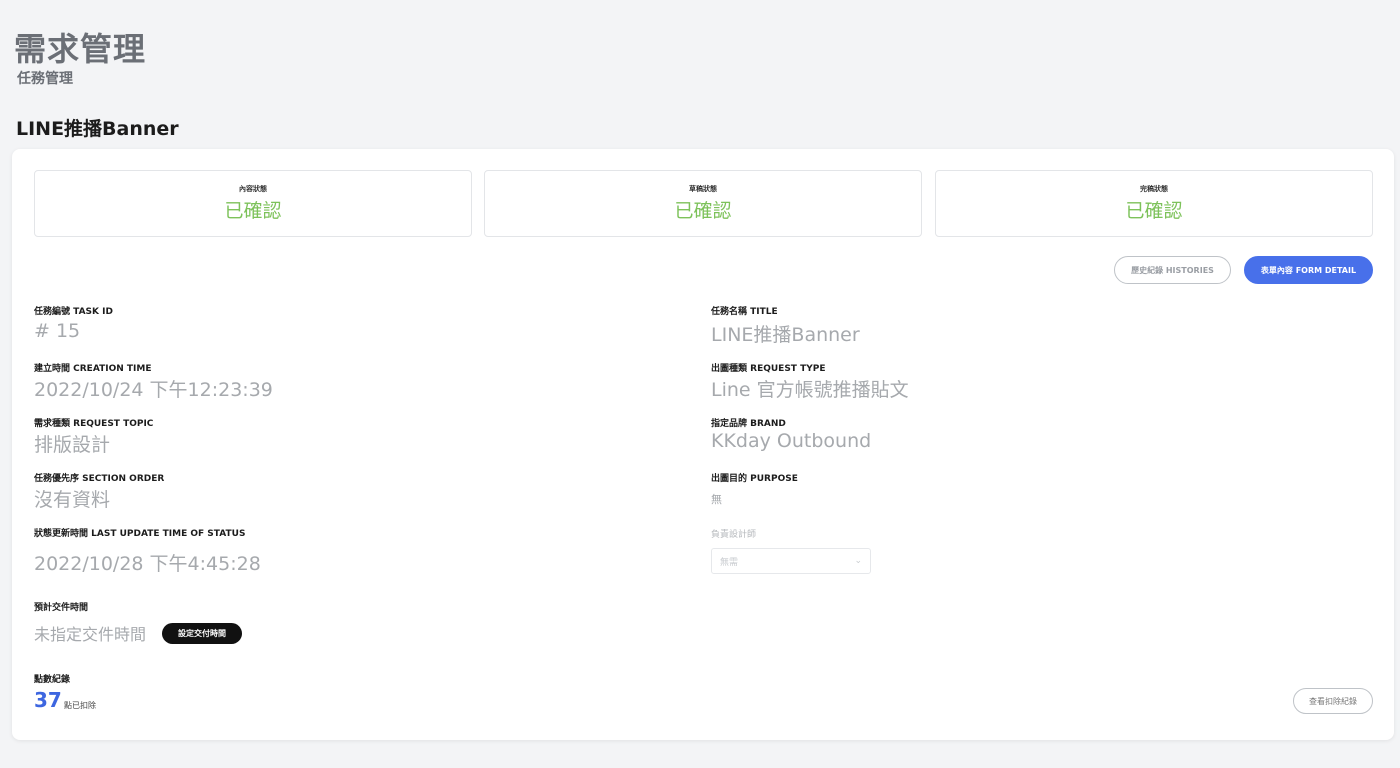 This screenshot has height=768, width=1400. I want to click on purpose-label: 出圖目的 PURPOSE, so click(754, 479).